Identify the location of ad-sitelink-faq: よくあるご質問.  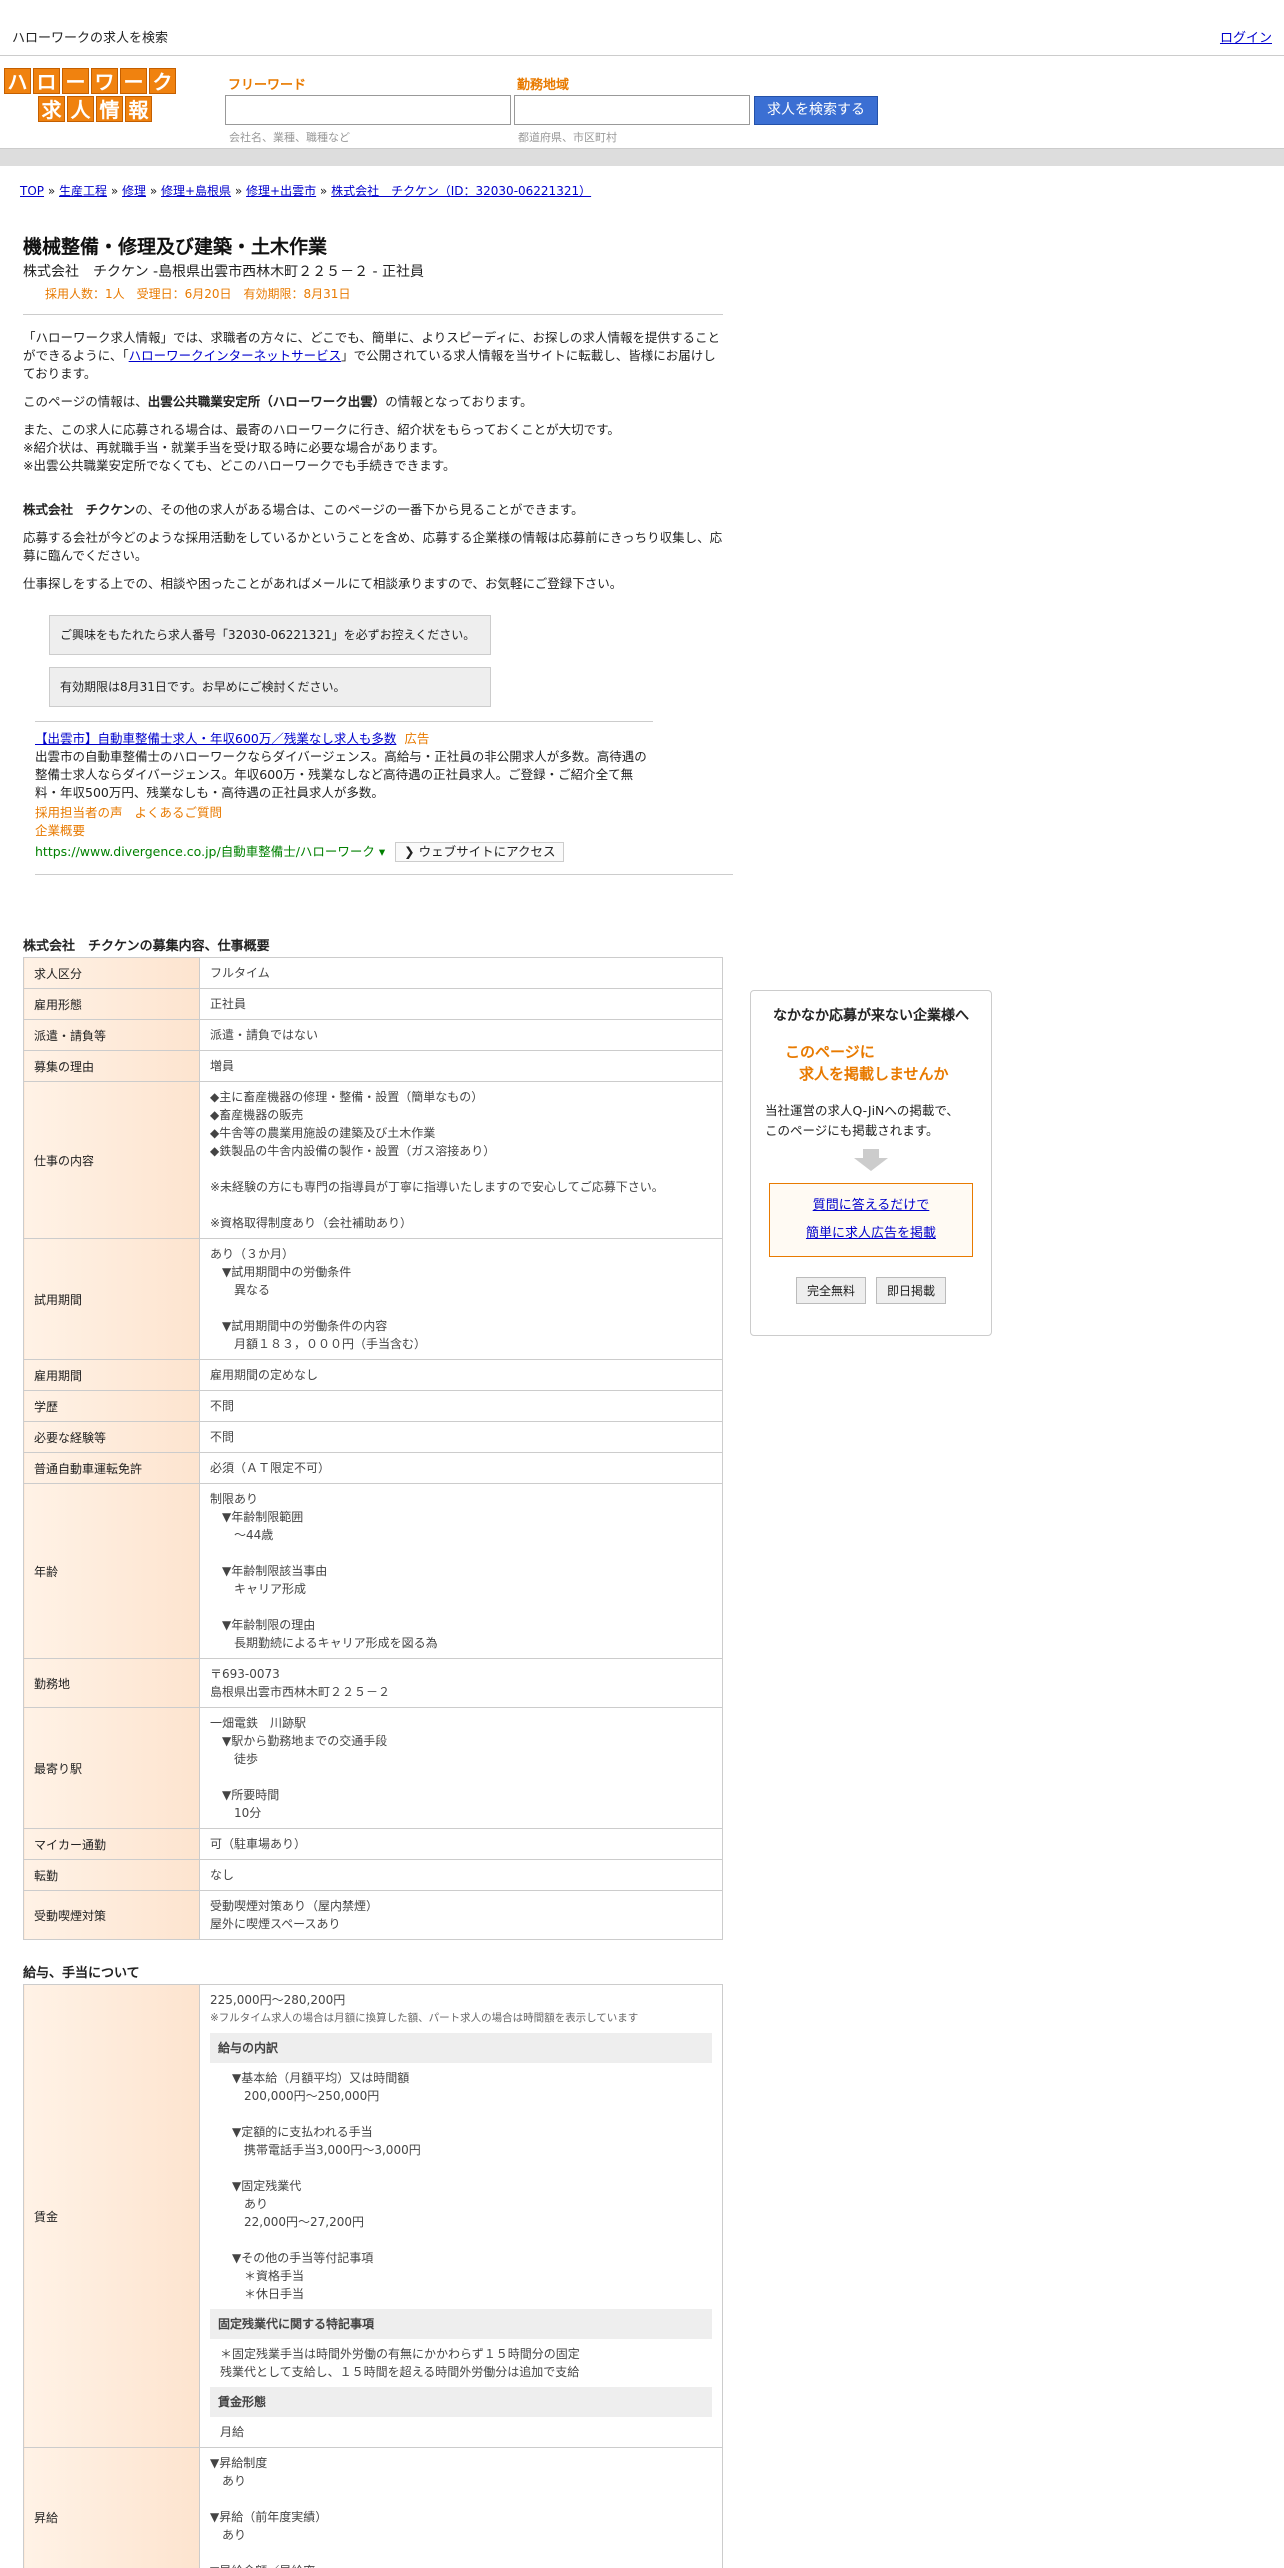
(179, 812).